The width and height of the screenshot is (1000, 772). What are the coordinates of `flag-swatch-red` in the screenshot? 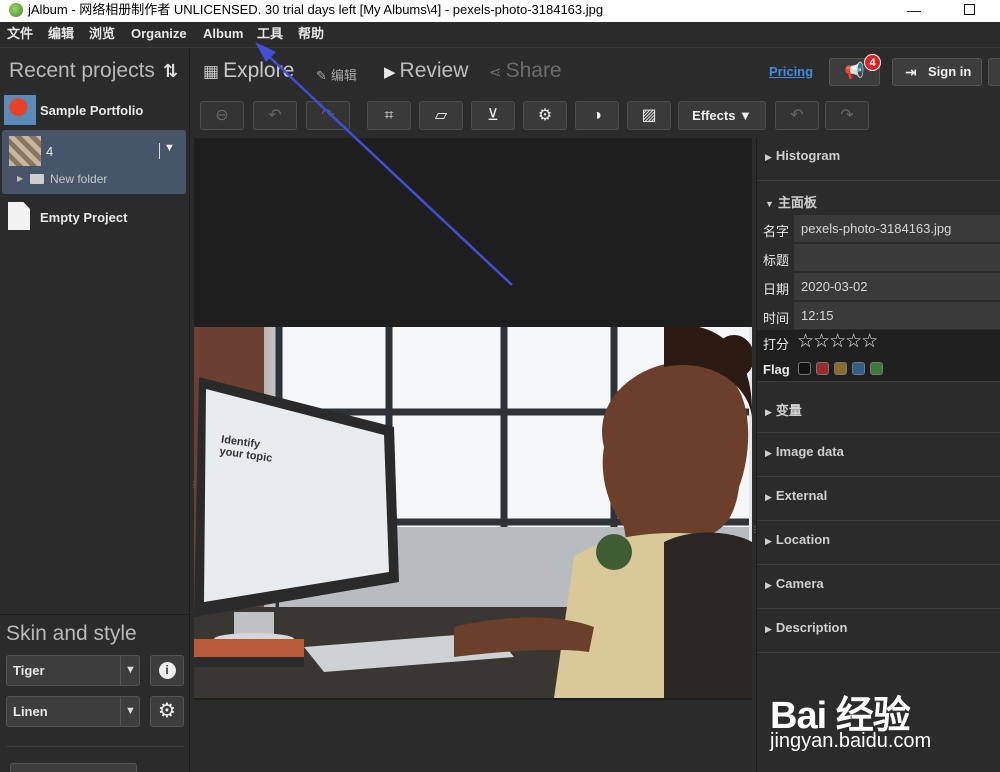 It's located at (822, 368).